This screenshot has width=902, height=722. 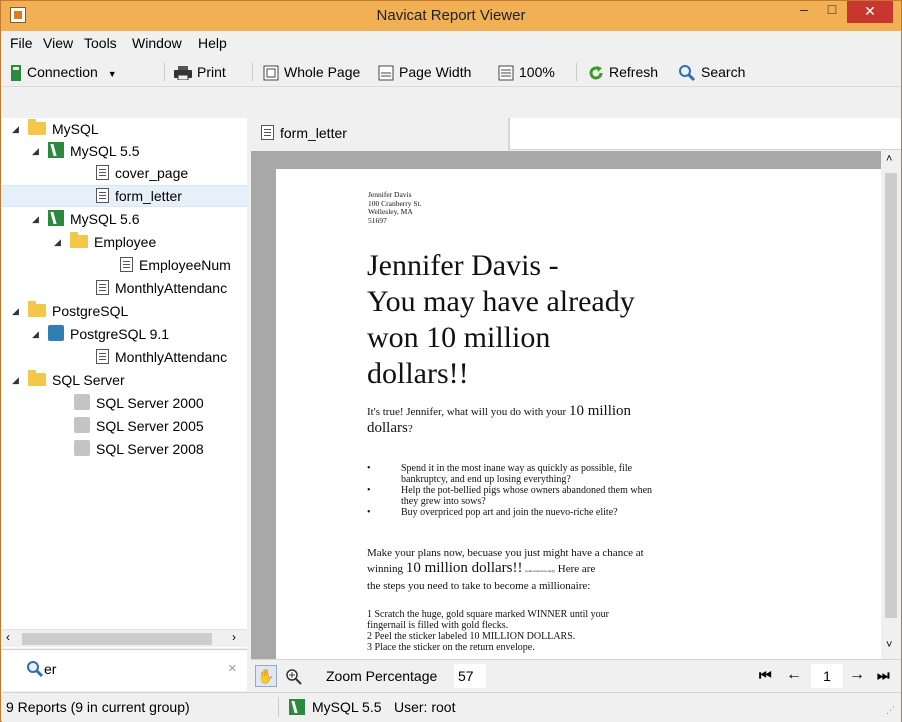 I want to click on tree-node-pg91: ◢ PostgreSQL 9.1, so click(x=100, y=334).